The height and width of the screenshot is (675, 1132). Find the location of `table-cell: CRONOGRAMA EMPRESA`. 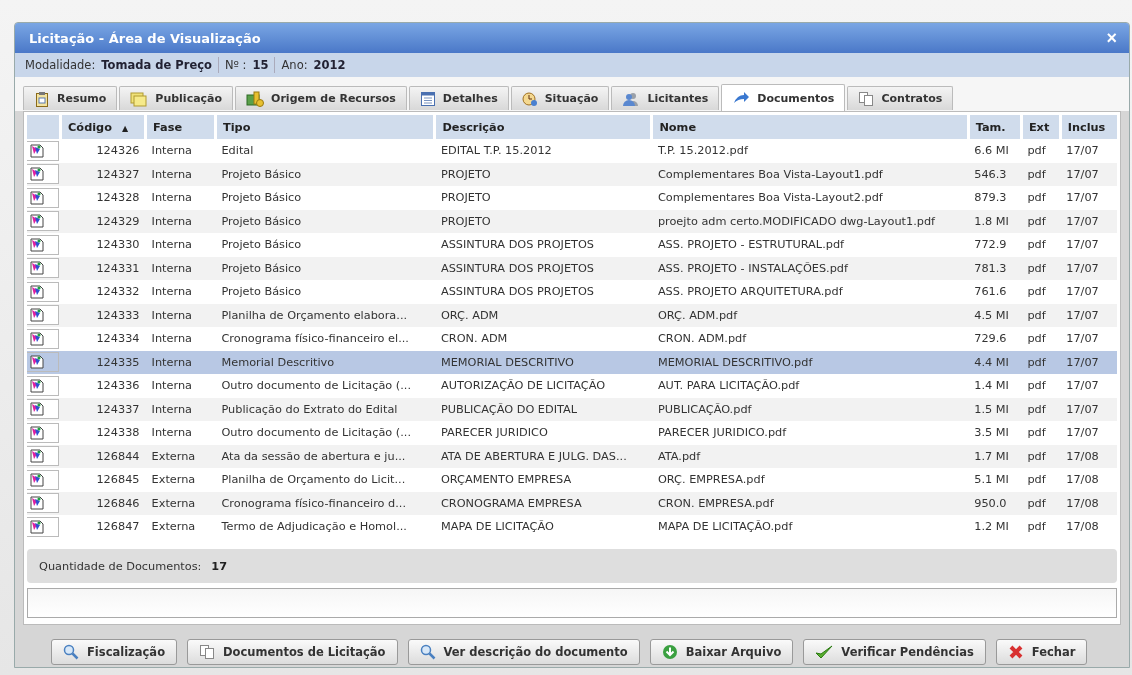

table-cell: CRONOGRAMA EMPRESA is located at coordinates (543, 503).